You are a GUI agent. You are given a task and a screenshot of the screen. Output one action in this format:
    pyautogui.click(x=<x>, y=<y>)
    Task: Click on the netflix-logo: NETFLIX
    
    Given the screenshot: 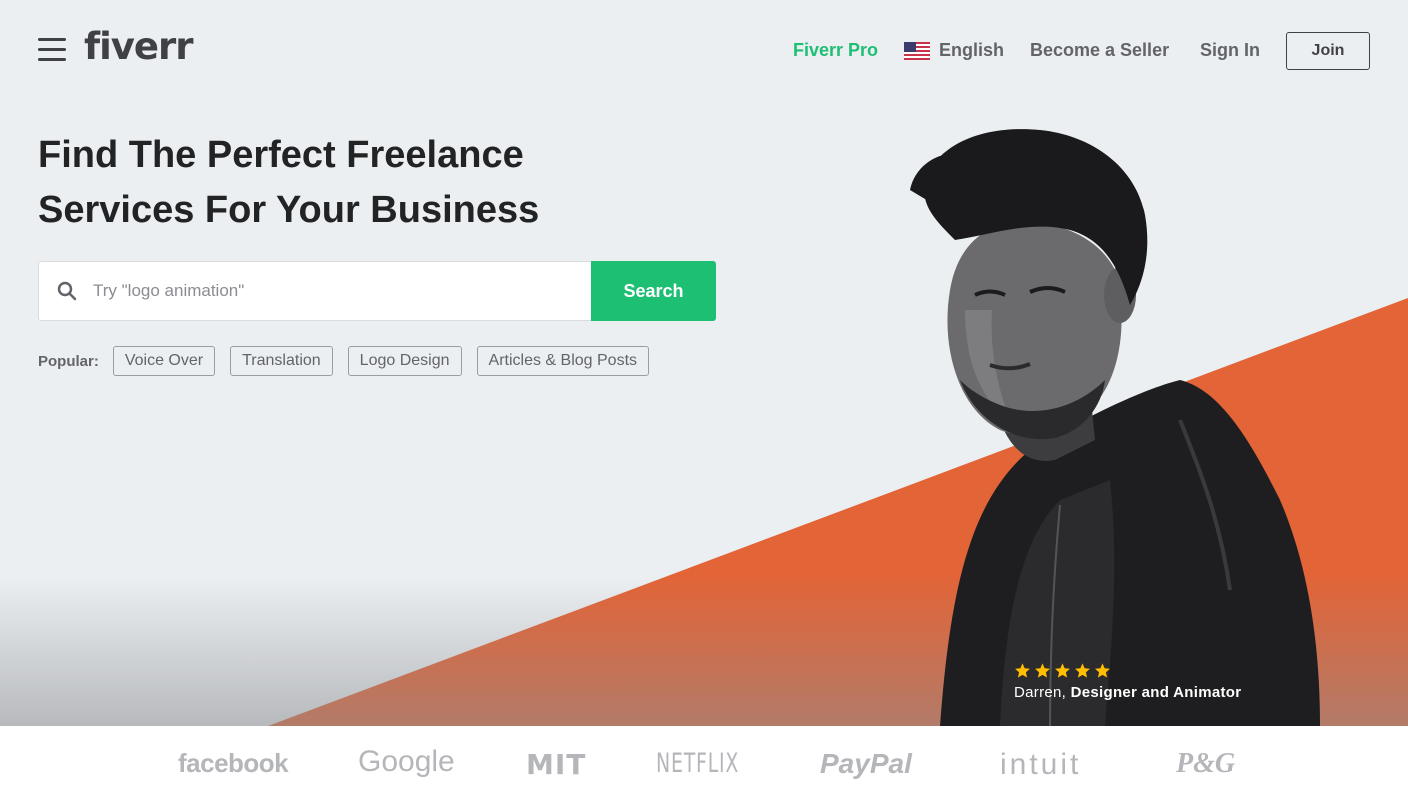 What is the action you would take?
    pyautogui.click(x=698, y=763)
    